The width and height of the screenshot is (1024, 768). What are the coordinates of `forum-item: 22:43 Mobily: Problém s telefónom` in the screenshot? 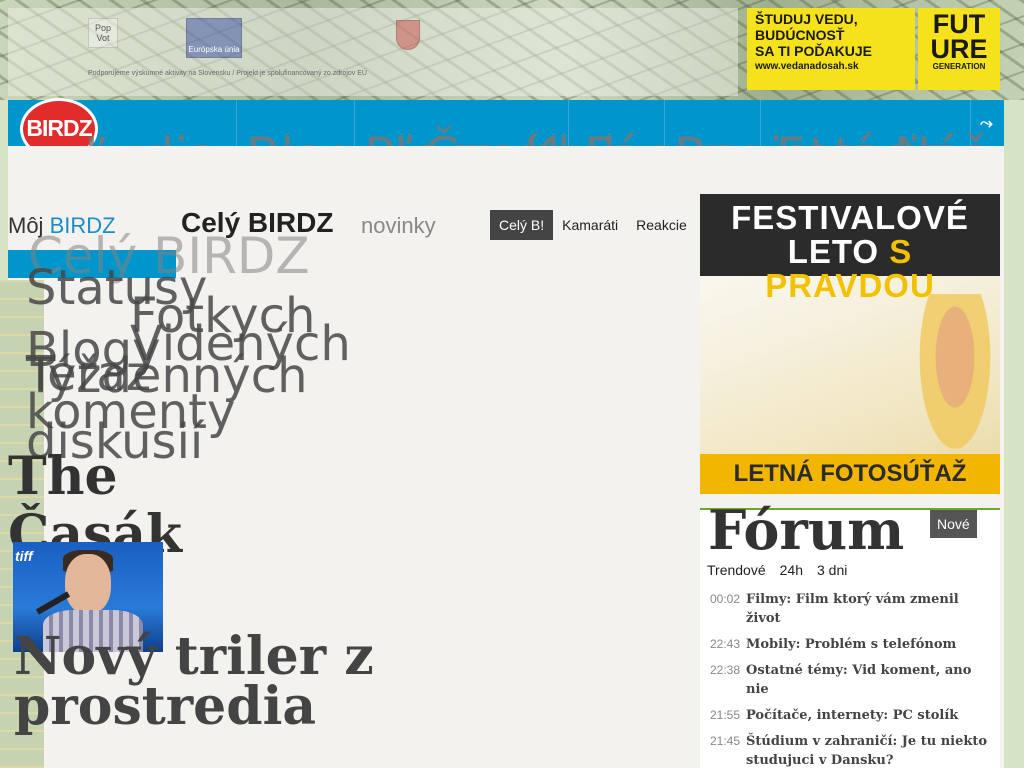 It's located at (853, 644).